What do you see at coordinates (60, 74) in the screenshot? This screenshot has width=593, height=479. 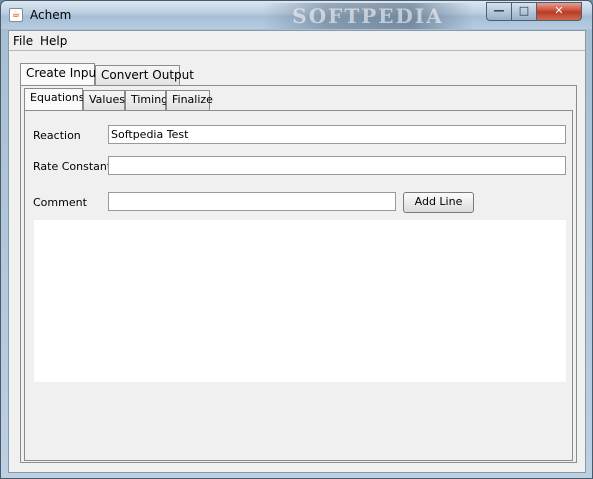 I see `tab-create-input: Create Input` at bounding box center [60, 74].